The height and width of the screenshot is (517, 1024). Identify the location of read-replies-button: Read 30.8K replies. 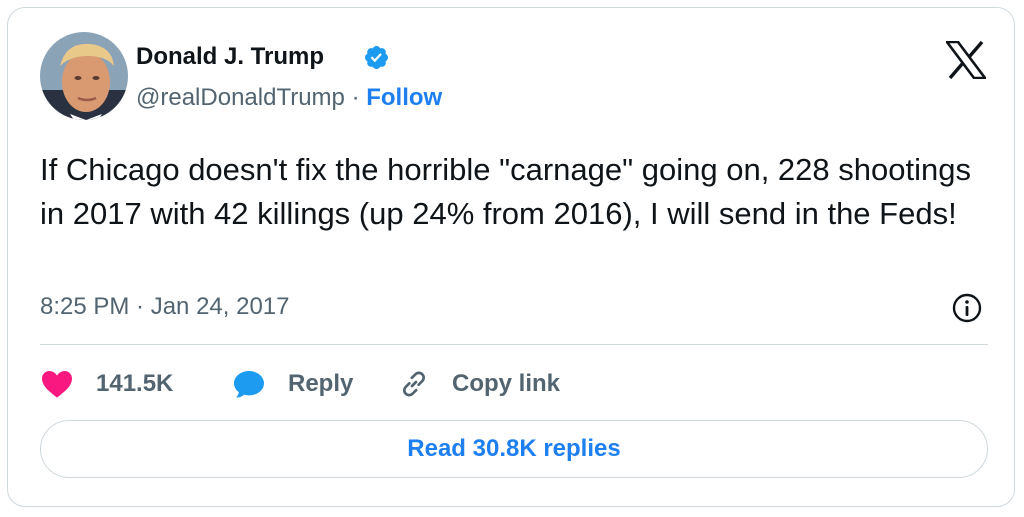
(514, 449).